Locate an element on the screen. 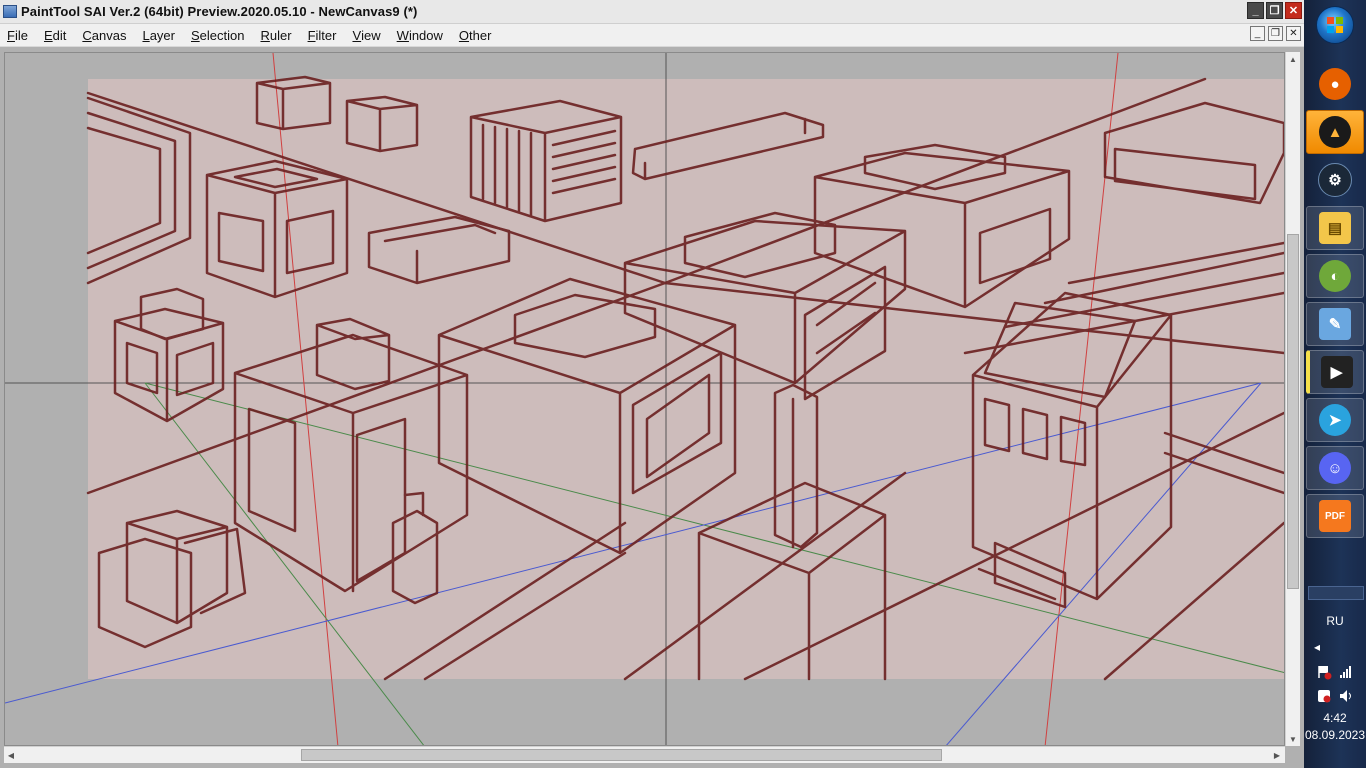 The width and height of the screenshot is (1366, 768). menu-canvas: Canvas is located at coordinates (105, 35).